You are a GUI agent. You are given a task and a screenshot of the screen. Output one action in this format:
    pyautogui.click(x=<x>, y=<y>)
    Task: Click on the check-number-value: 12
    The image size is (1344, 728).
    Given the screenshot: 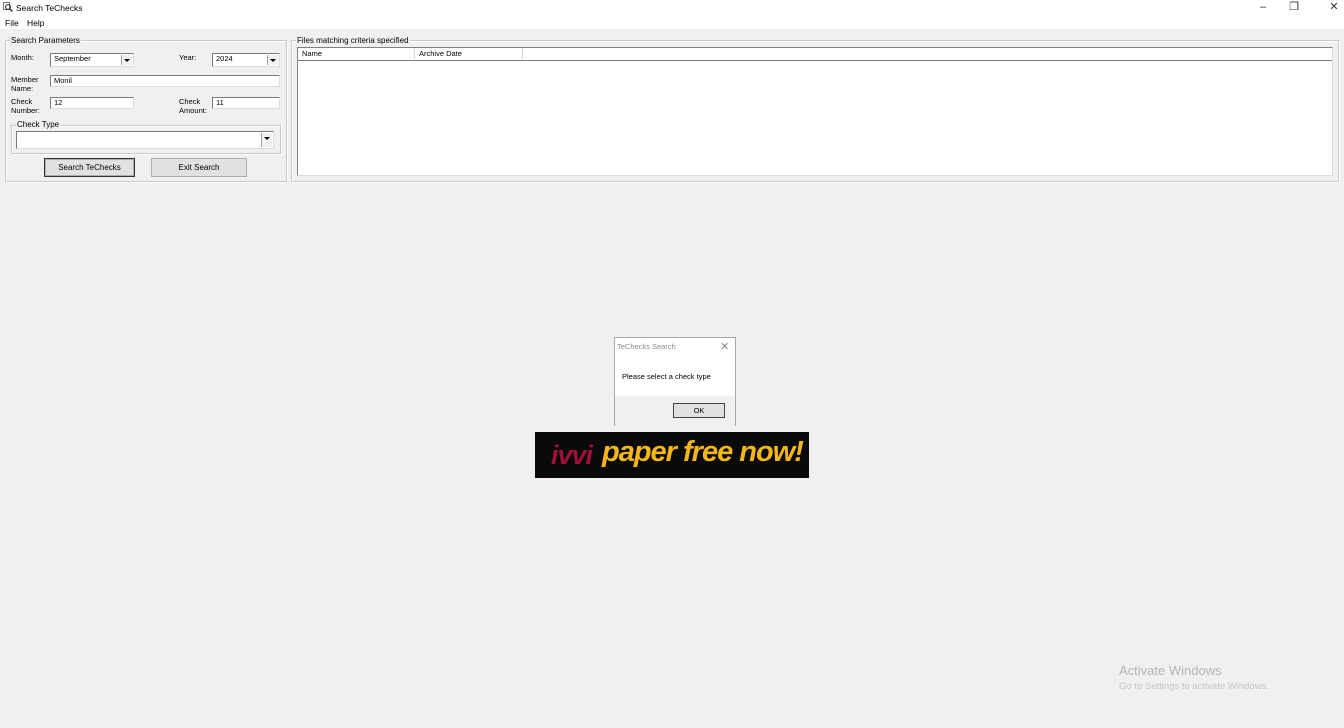 What is the action you would take?
    pyautogui.click(x=58, y=102)
    